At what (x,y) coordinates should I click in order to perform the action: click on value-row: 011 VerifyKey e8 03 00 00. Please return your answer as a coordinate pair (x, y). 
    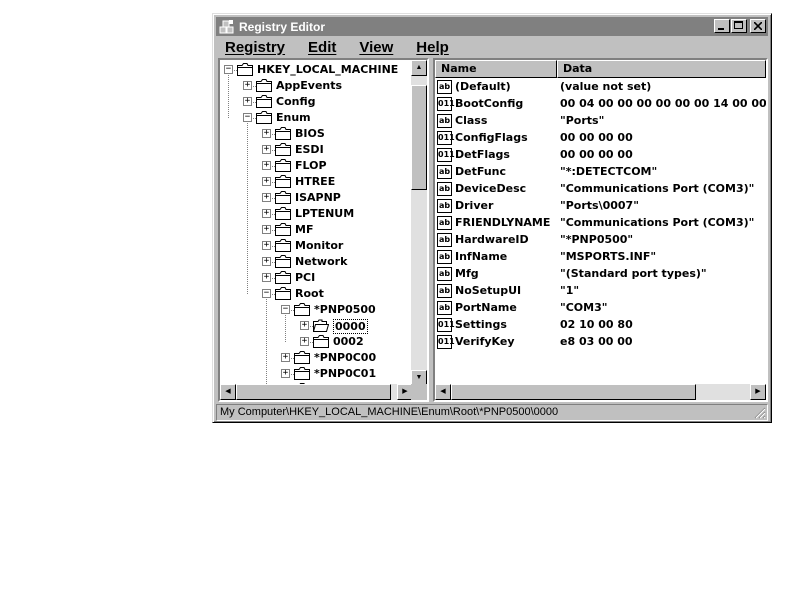
    Looking at the image, I should click on (600, 342).